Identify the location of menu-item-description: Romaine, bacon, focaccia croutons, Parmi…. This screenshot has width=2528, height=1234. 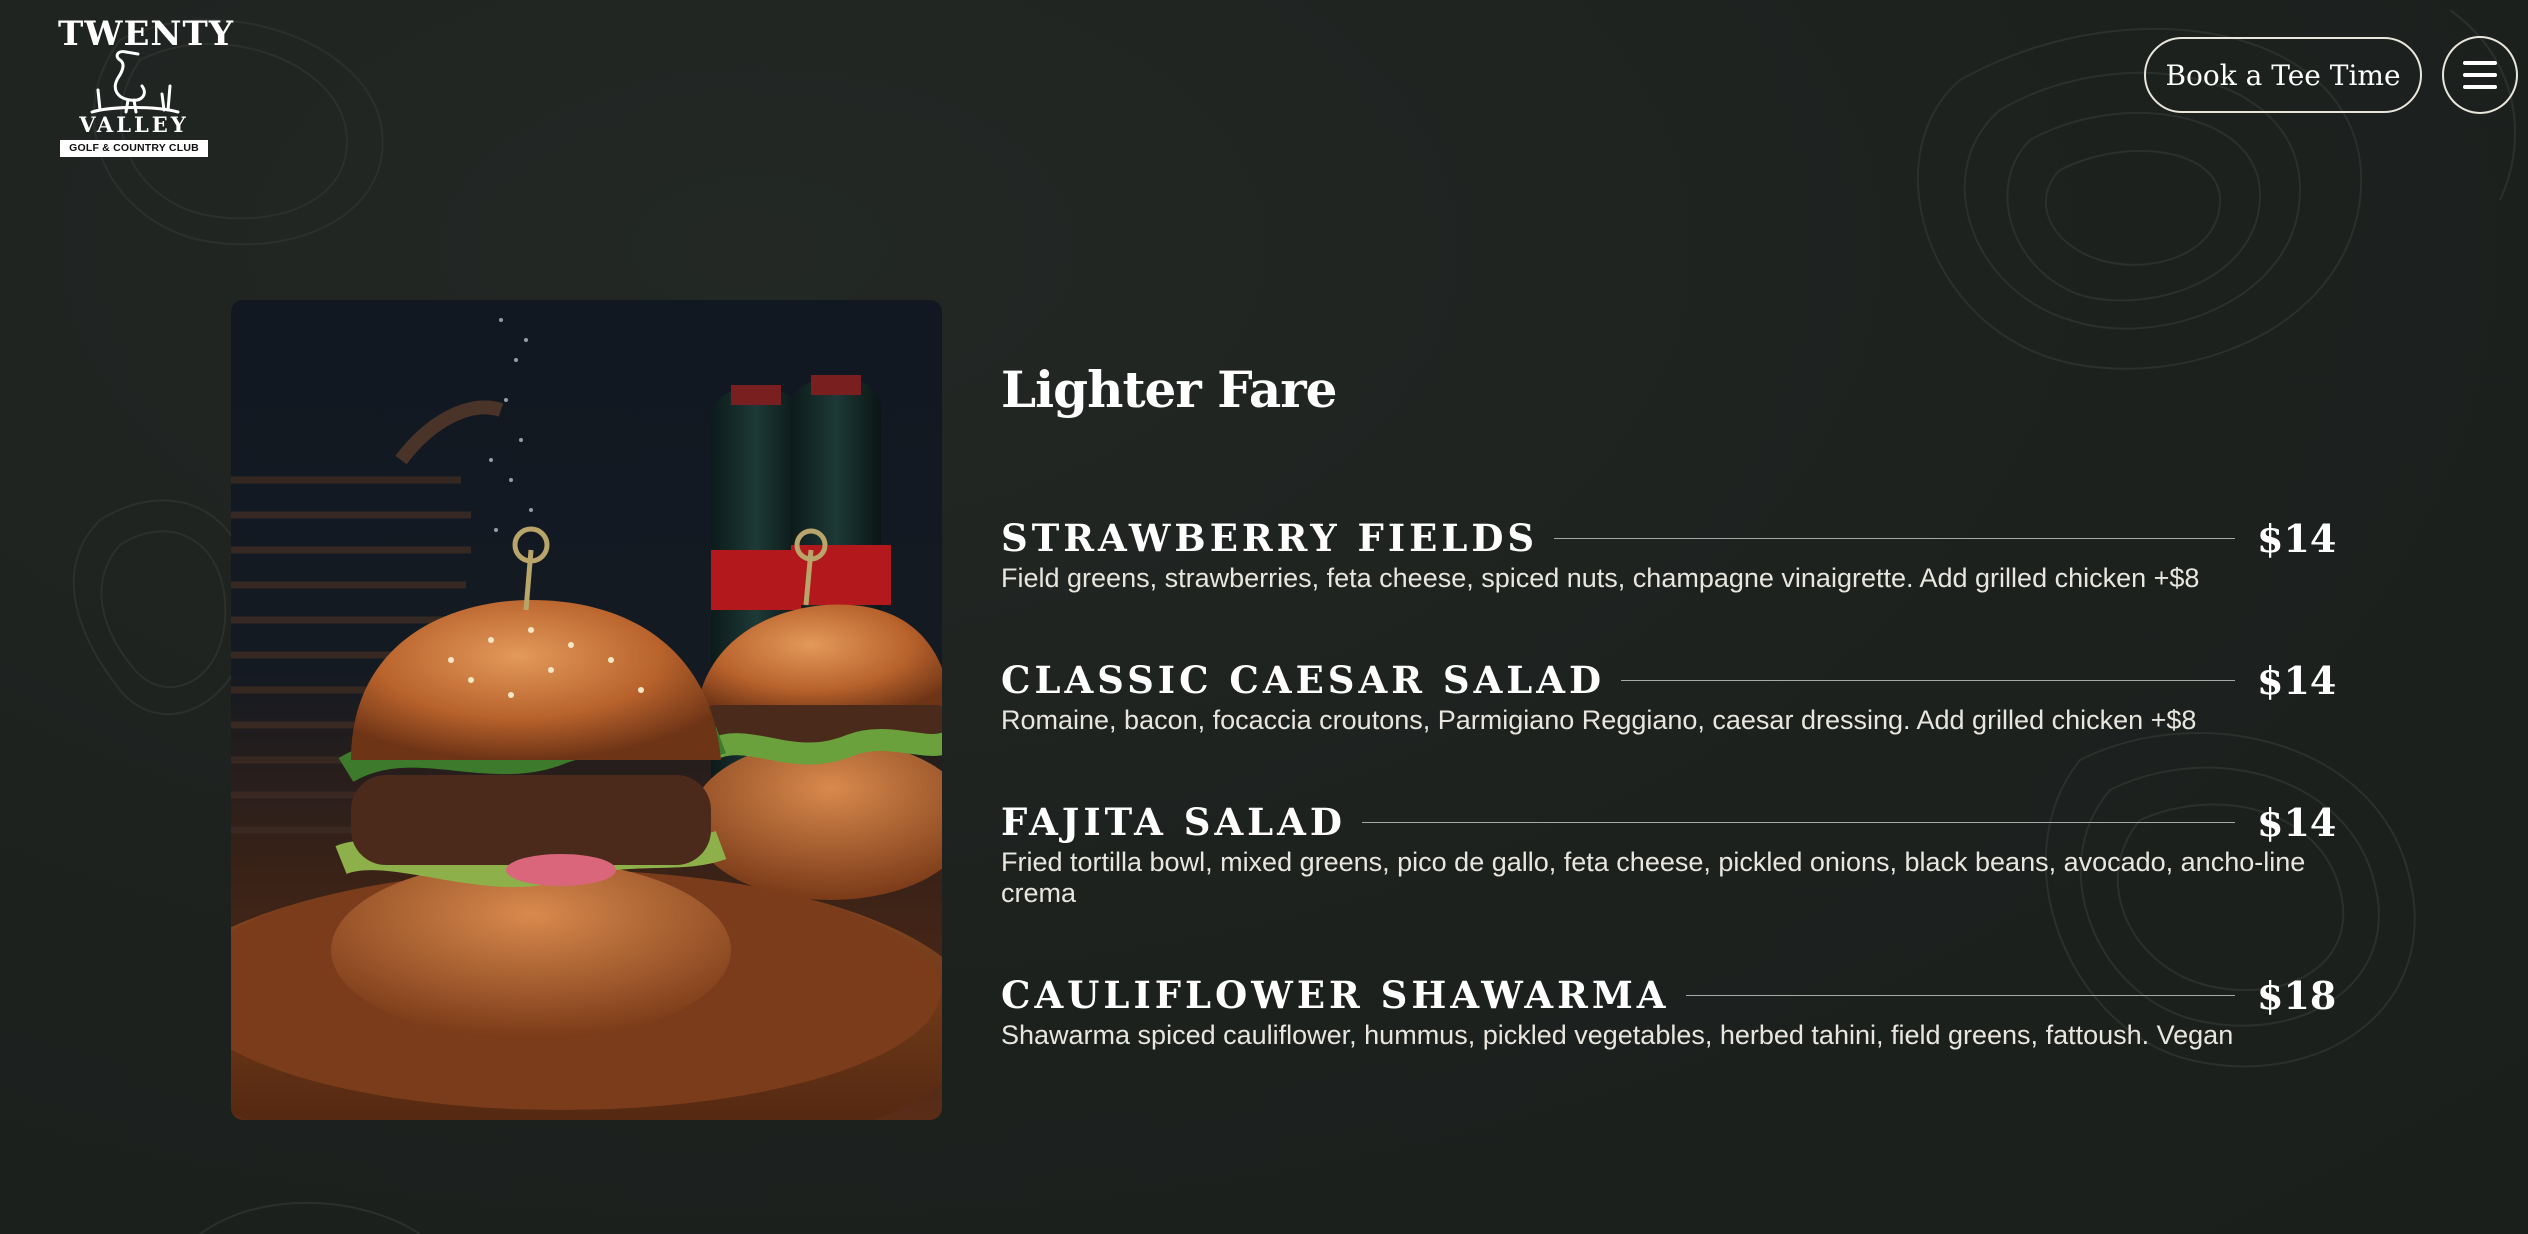
(1599, 720).